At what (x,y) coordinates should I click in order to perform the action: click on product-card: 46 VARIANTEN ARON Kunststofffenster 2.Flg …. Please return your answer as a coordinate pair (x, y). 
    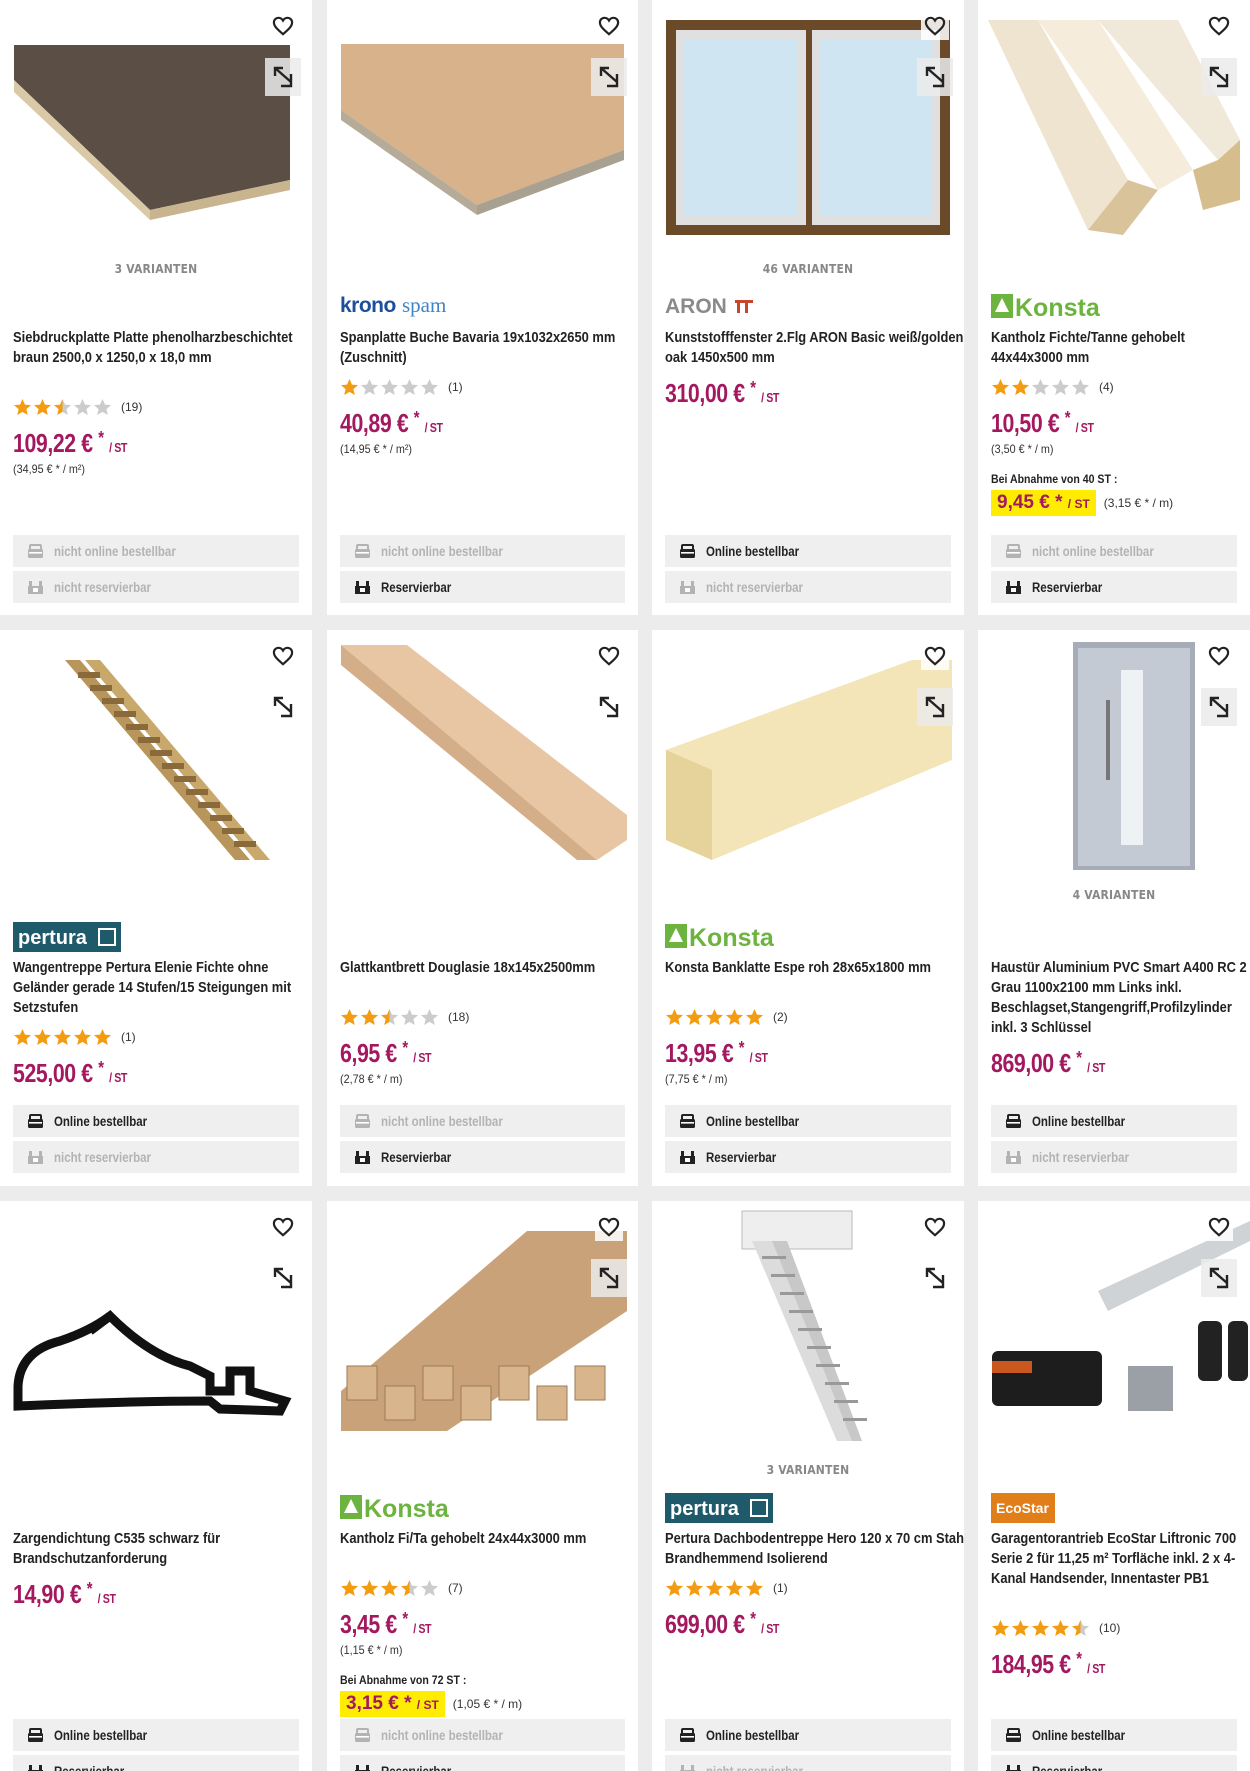
    Looking at the image, I should click on (808, 307).